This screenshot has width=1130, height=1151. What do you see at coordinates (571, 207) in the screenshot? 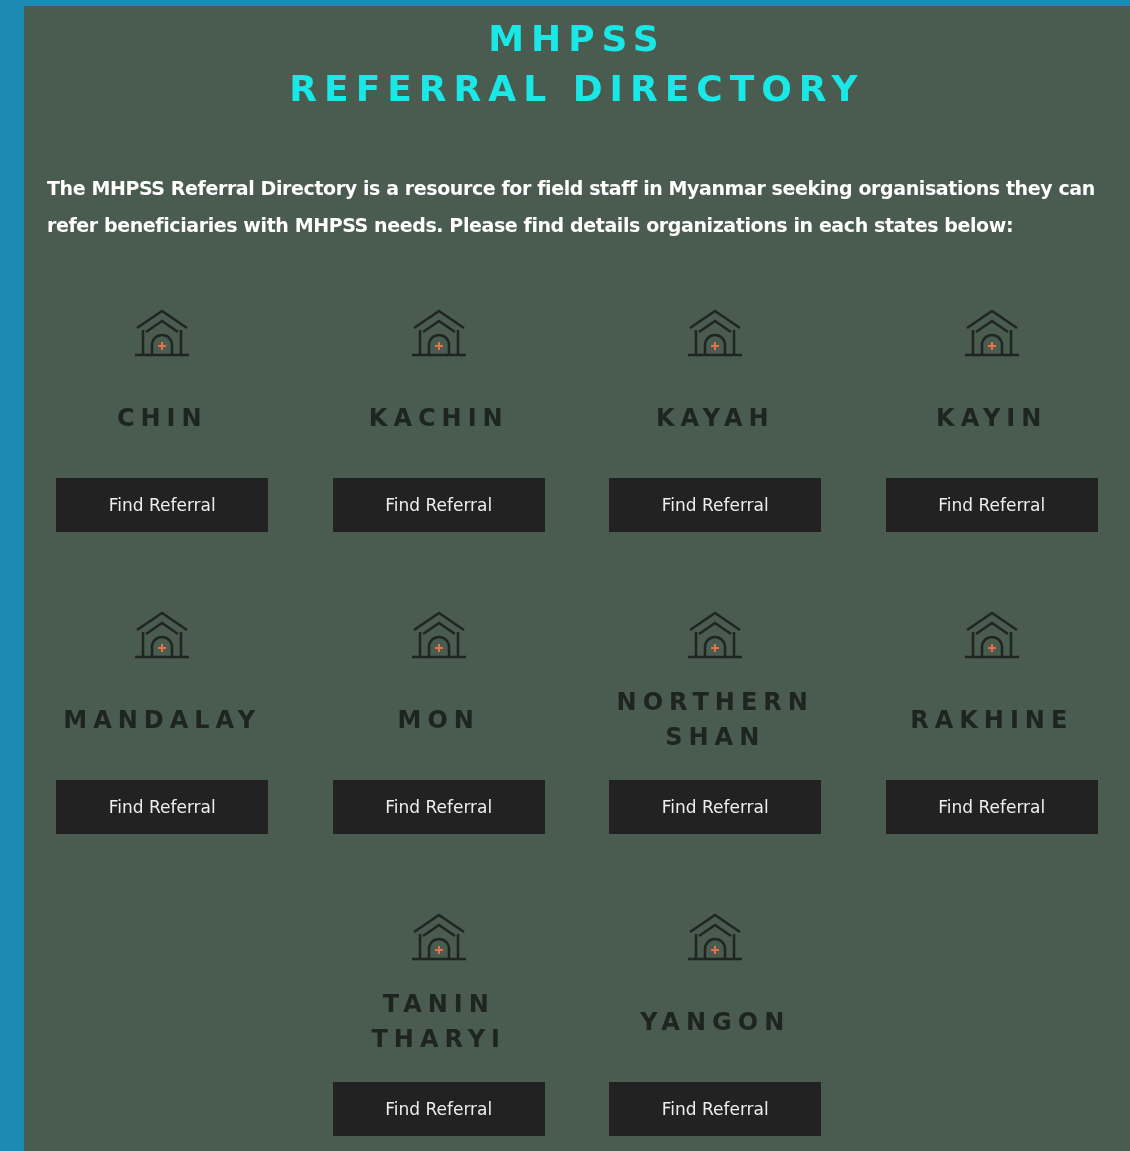
I see `intro-paragraph: The MHPSS Referral Directory is a resource for field staff in Myanmar seeking organisations they can refer beneficiaries with MHPSS needs. Please find details organizations in each states below:` at bounding box center [571, 207].